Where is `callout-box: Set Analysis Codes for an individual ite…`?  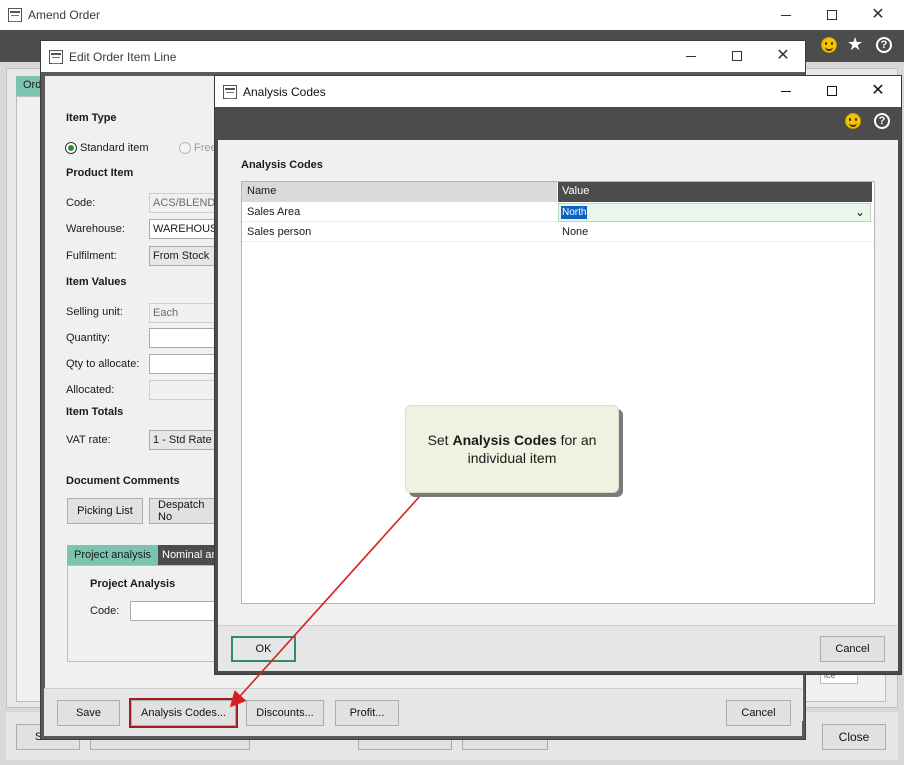 callout-box: Set Analysis Codes for an individual ite… is located at coordinates (512, 449).